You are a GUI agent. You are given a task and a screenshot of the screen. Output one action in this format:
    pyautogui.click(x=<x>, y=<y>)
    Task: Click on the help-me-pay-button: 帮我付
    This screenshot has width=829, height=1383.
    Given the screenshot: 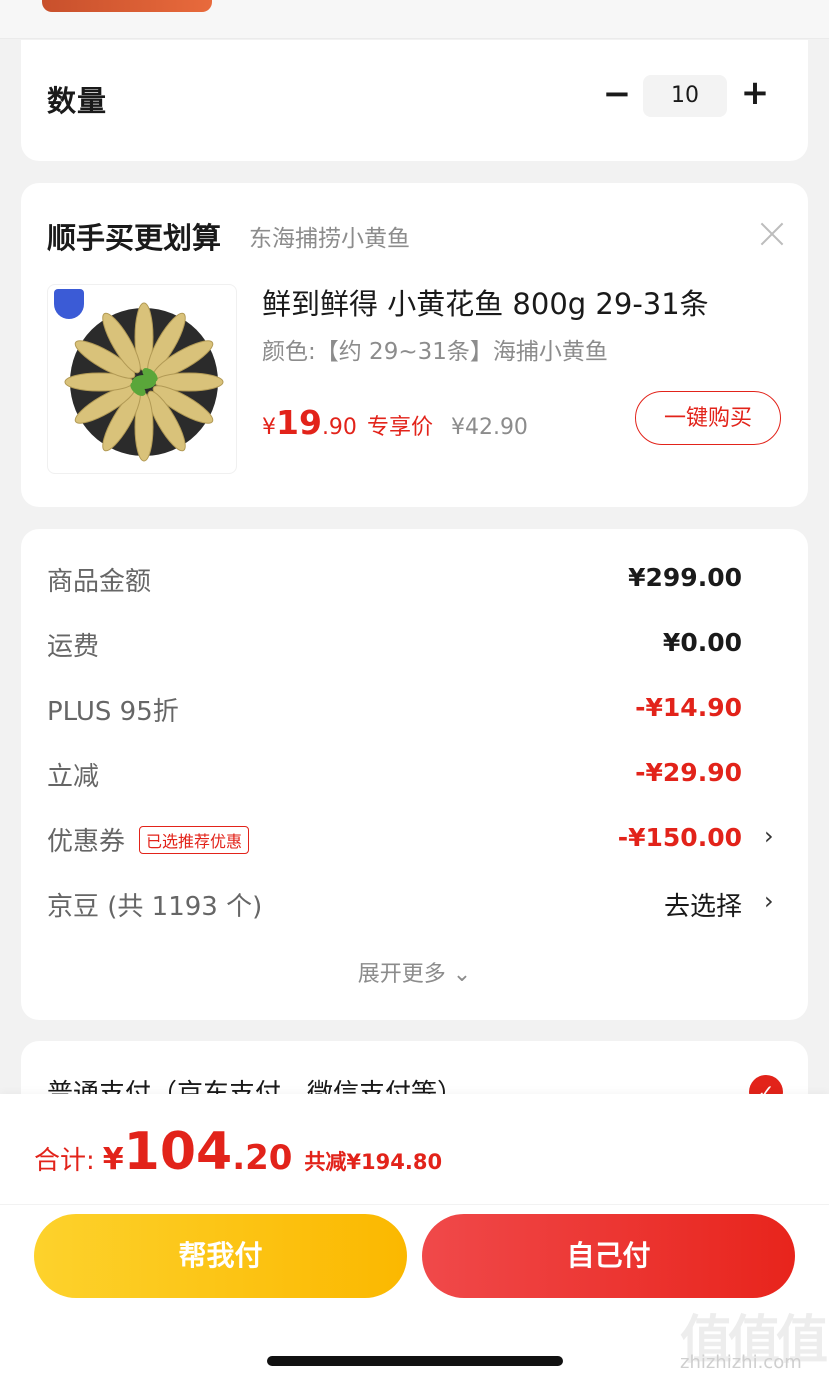 What is the action you would take?
    pyautogui.click(x=220, y=1256)
    